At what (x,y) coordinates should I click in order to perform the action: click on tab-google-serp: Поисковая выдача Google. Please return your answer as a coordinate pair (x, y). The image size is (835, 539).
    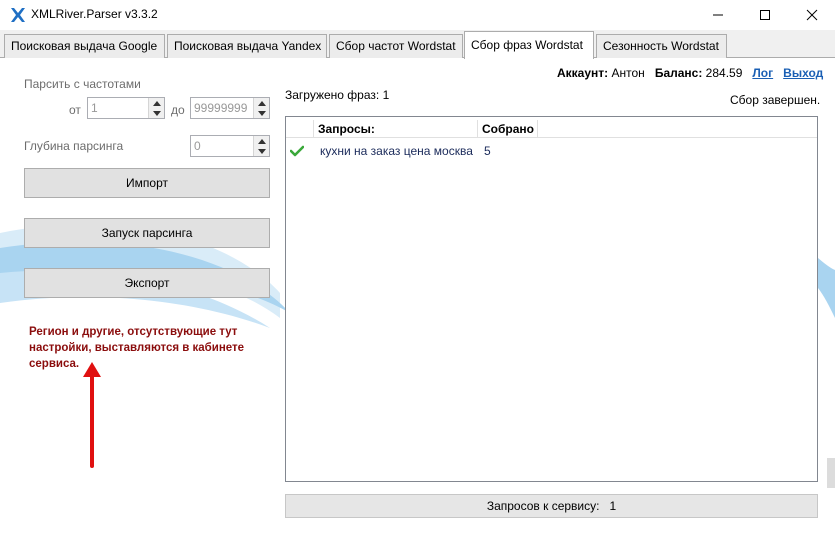
    Looking at the image, I should click on (84, 46).